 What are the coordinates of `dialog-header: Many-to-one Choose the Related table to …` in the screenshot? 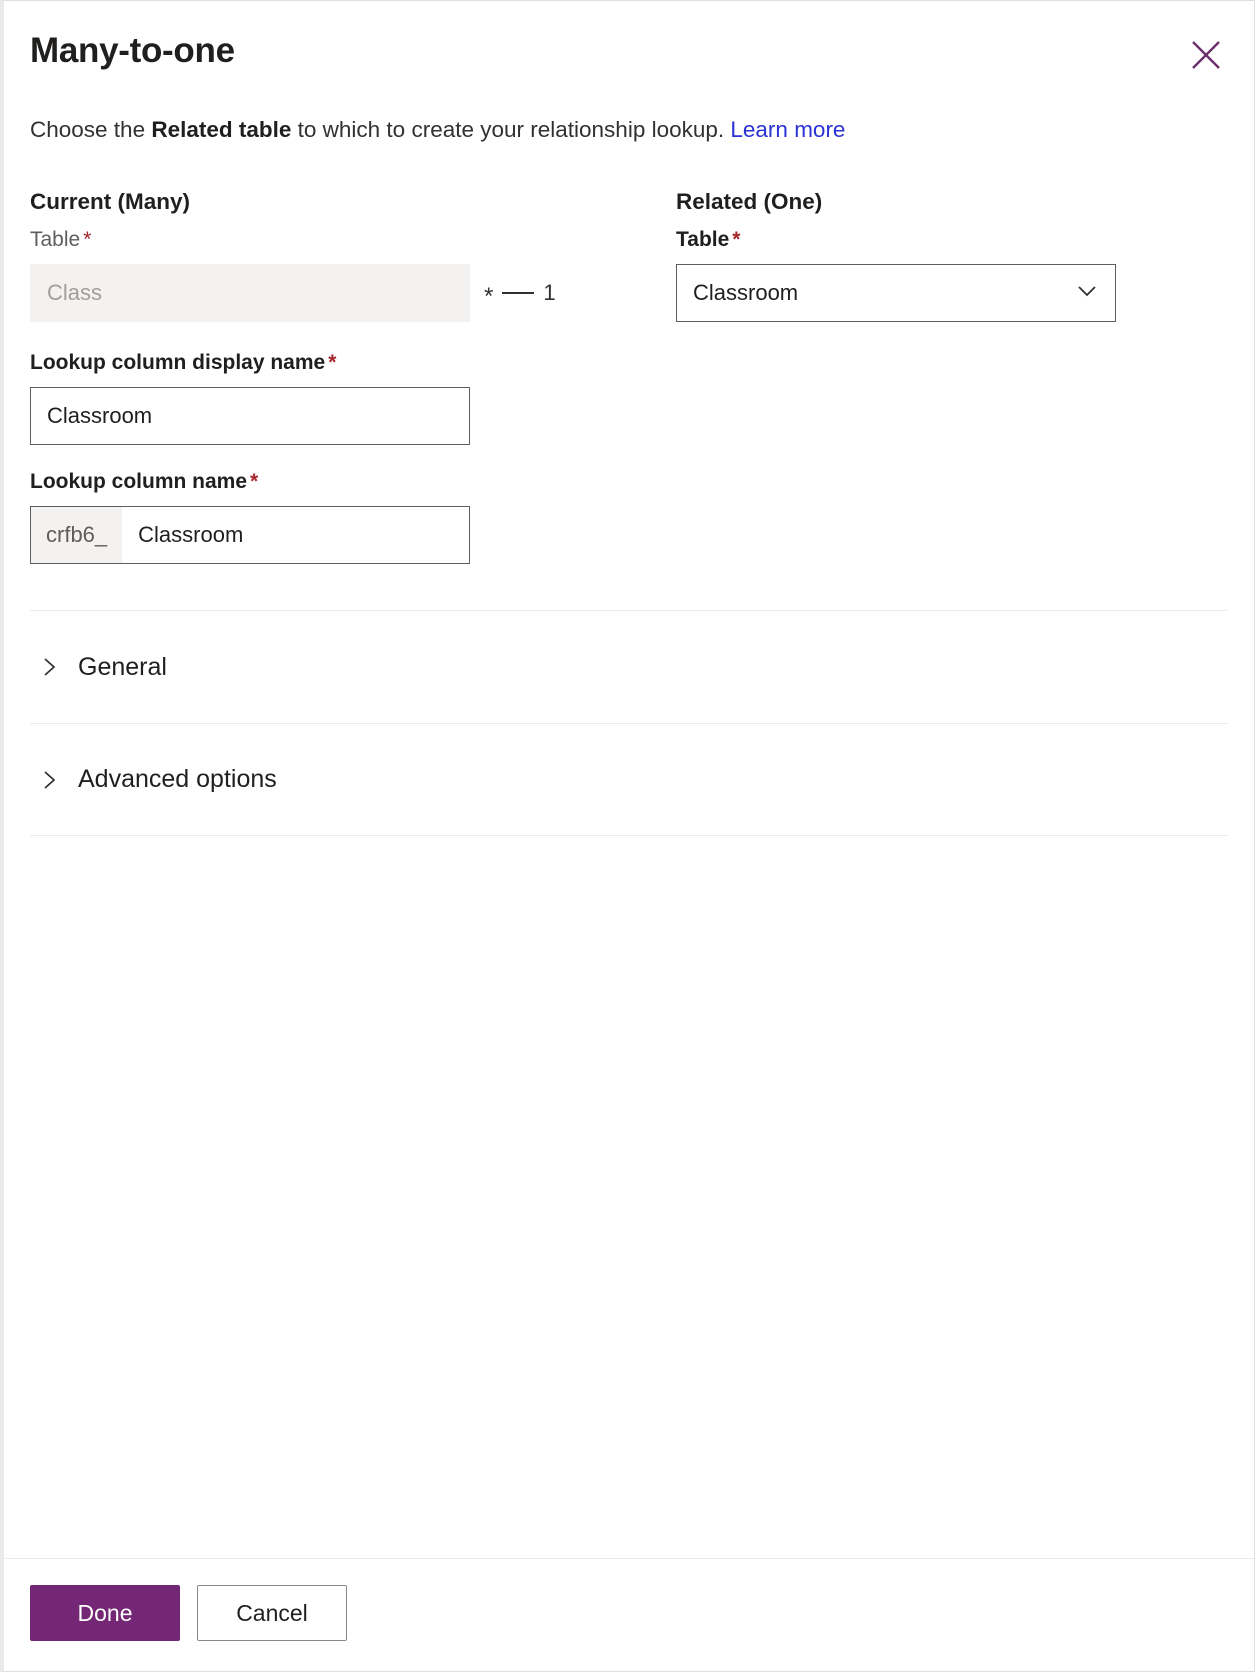 It's located at (629, 73).